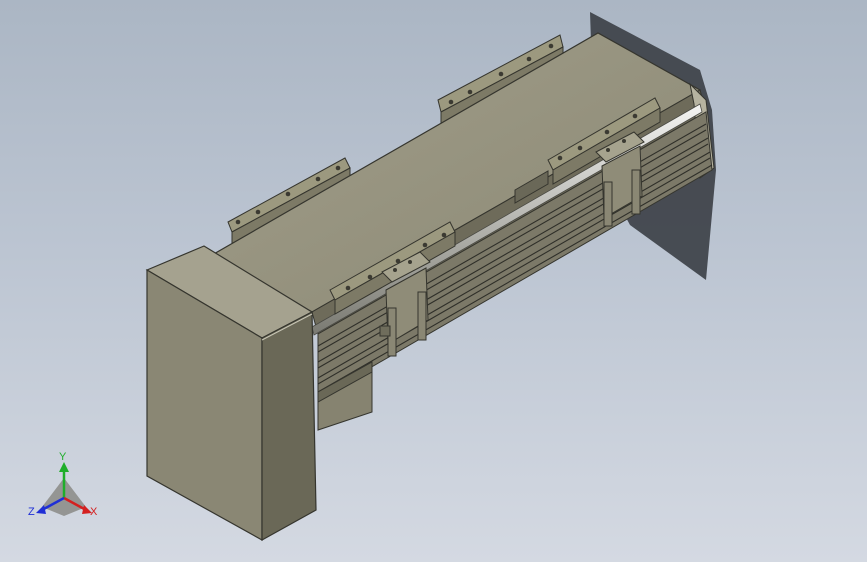  What do you see at coordinates (31, 512) in the screenshot?
I see `z-axis-label: Z` at bounding box center [31, 512].